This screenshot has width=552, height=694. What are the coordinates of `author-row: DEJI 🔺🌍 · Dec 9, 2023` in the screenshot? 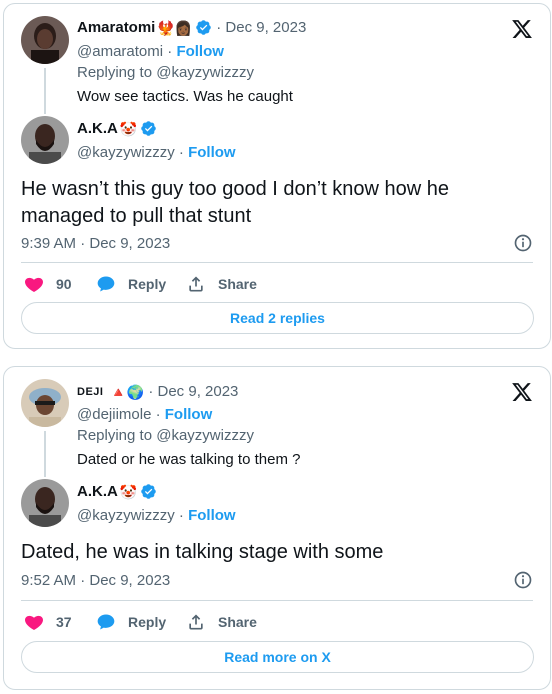 It's located at (157, 391).